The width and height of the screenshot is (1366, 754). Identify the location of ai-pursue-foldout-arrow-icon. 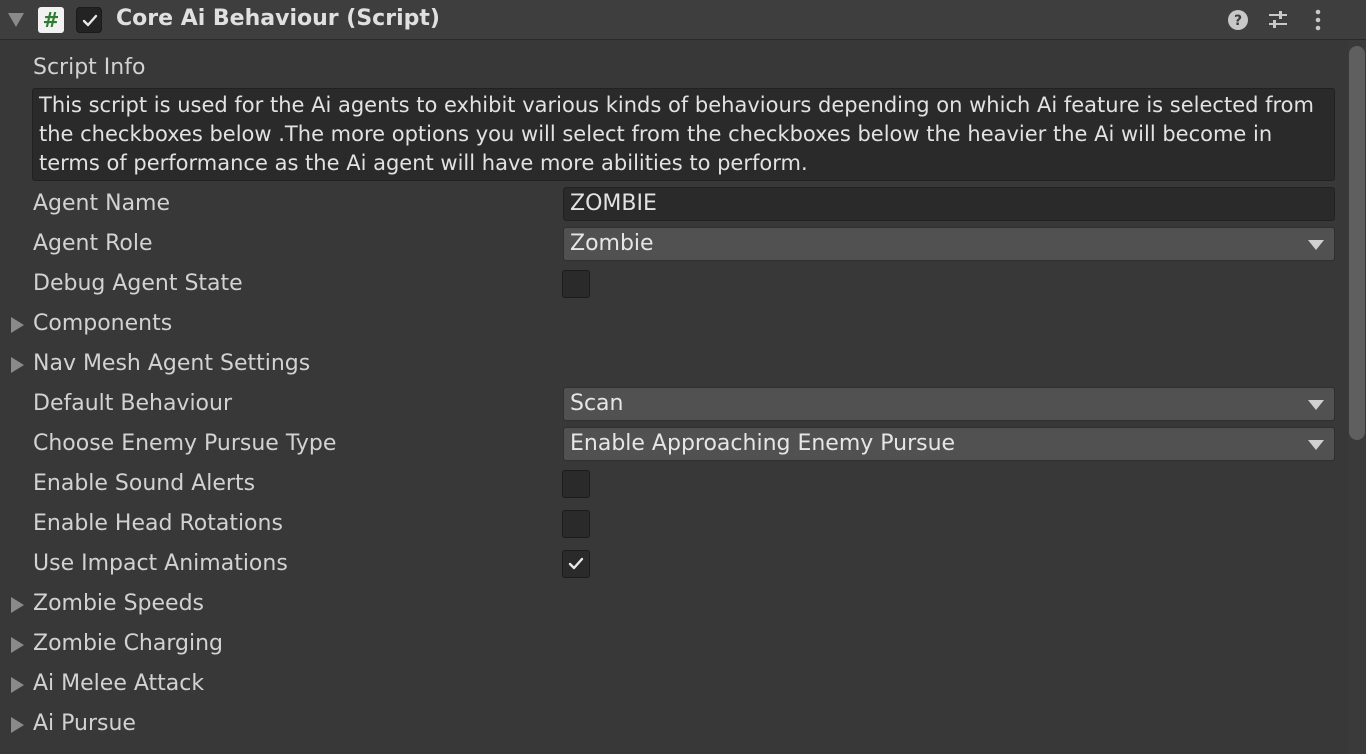
(17, 725).